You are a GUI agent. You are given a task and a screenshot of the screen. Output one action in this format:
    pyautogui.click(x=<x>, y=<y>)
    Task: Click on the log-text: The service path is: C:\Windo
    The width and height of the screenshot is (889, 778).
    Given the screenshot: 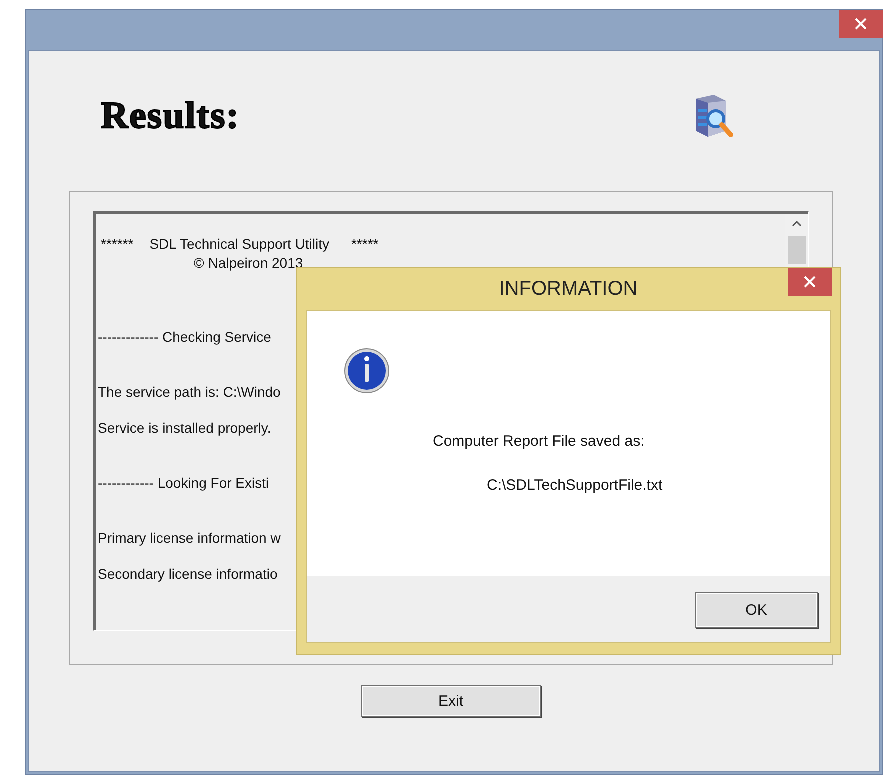 What is the action you would take?
    pyautogui.click(x=189, y=392)
    